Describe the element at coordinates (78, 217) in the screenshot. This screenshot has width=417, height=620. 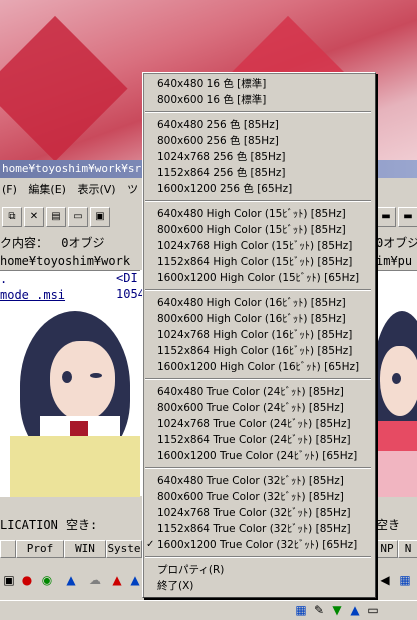
I see `folder-open-icon: ▭` at that location.